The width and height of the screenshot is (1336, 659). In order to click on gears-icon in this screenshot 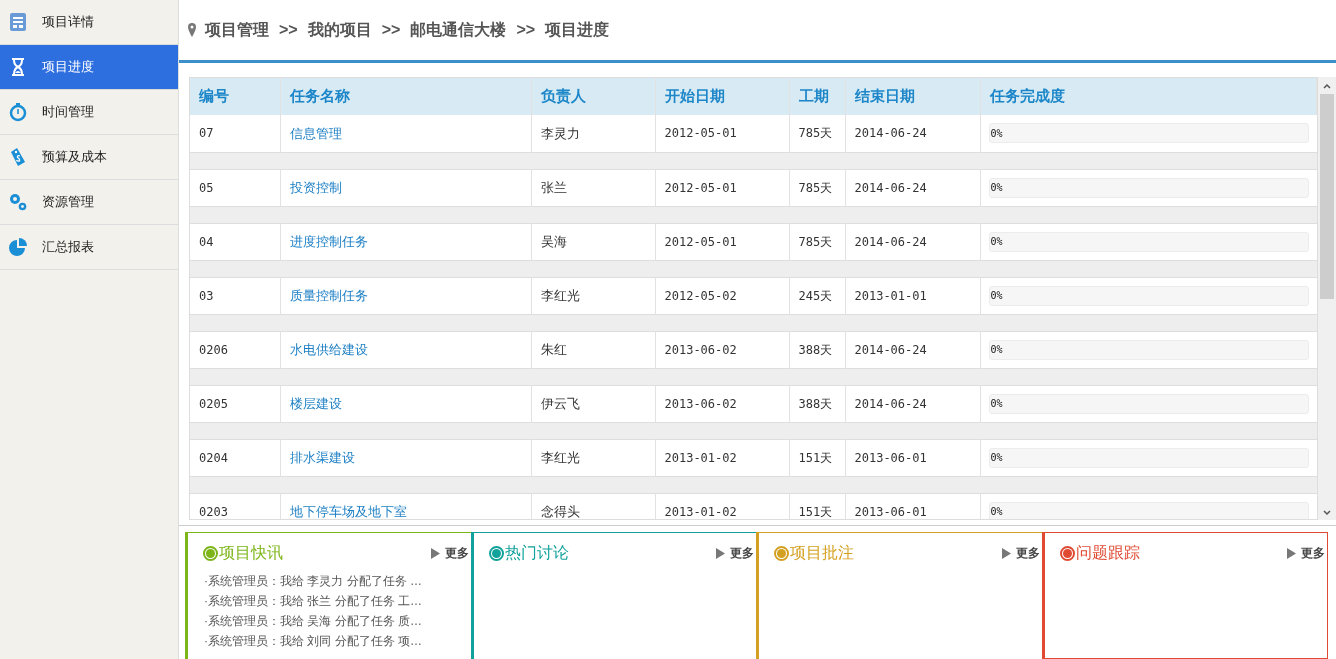, I will do `click(18, 202)`.